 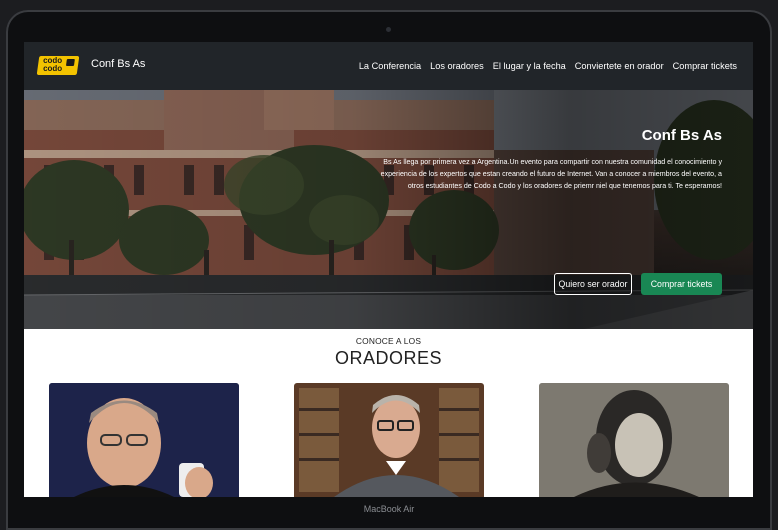 I want to click on nav-link-conferencia: La Conferencia, so click(x=390, y=66).